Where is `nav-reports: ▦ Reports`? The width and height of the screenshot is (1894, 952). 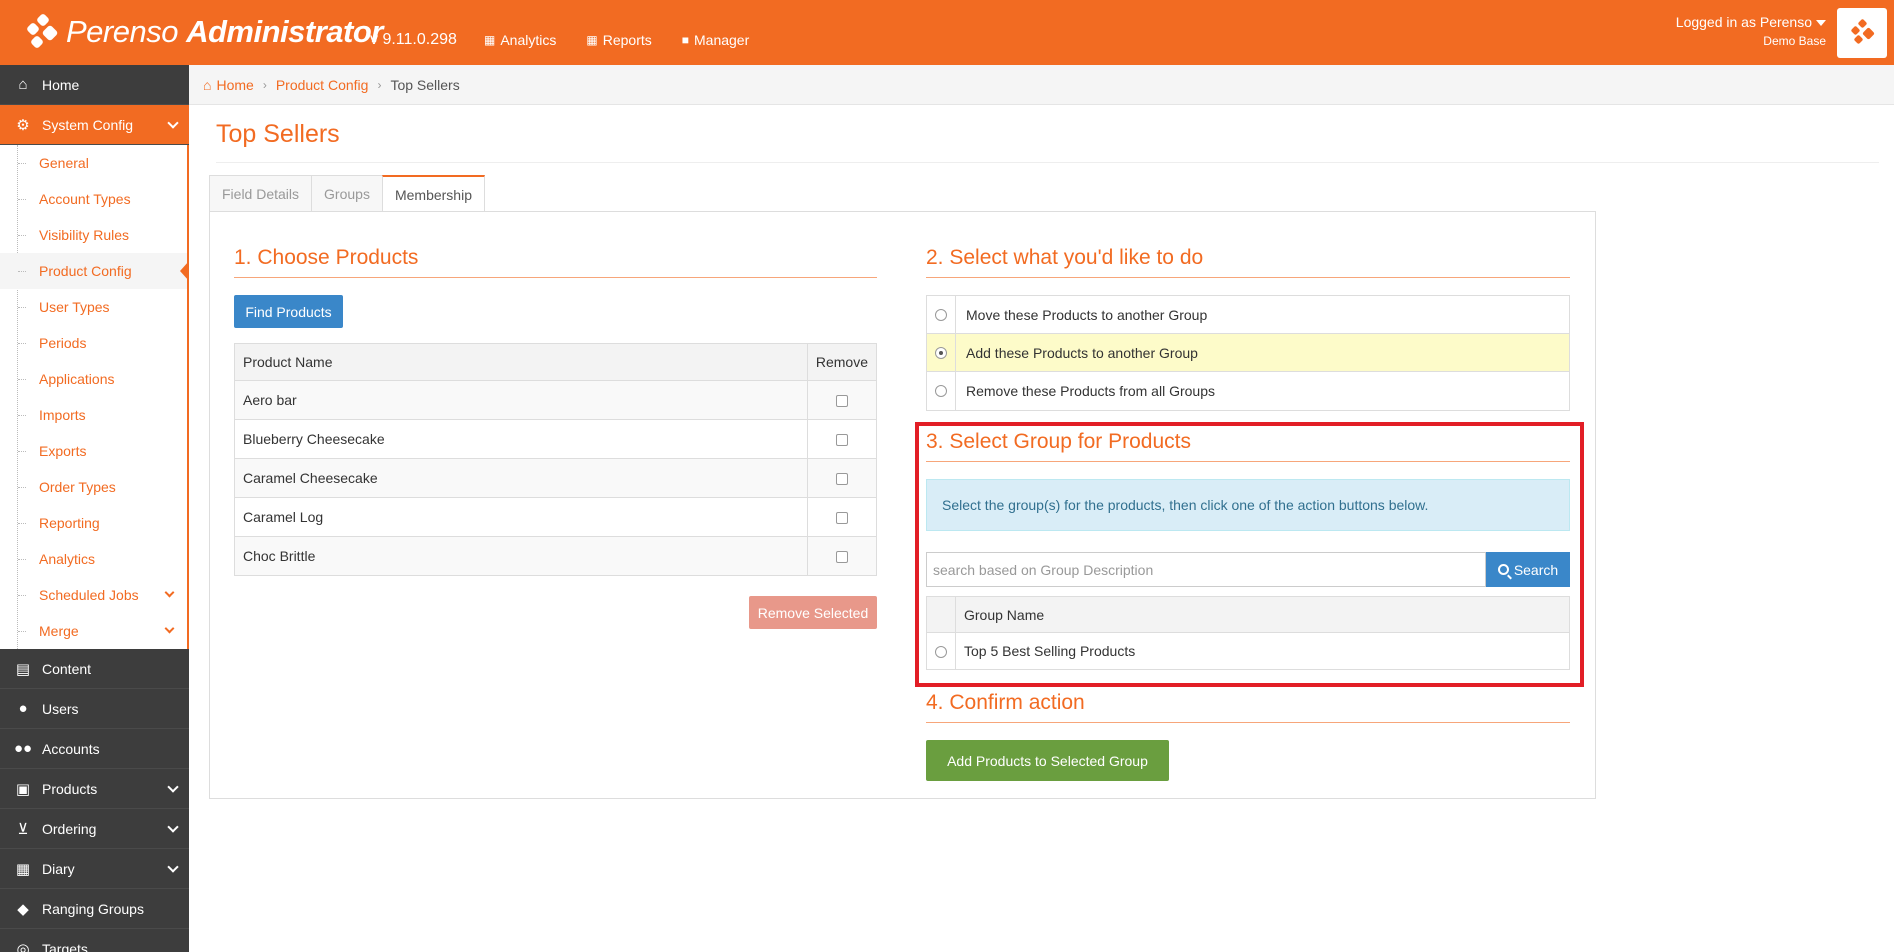
nav-reports: ▦ Reports is located at coordinates (618, 40).